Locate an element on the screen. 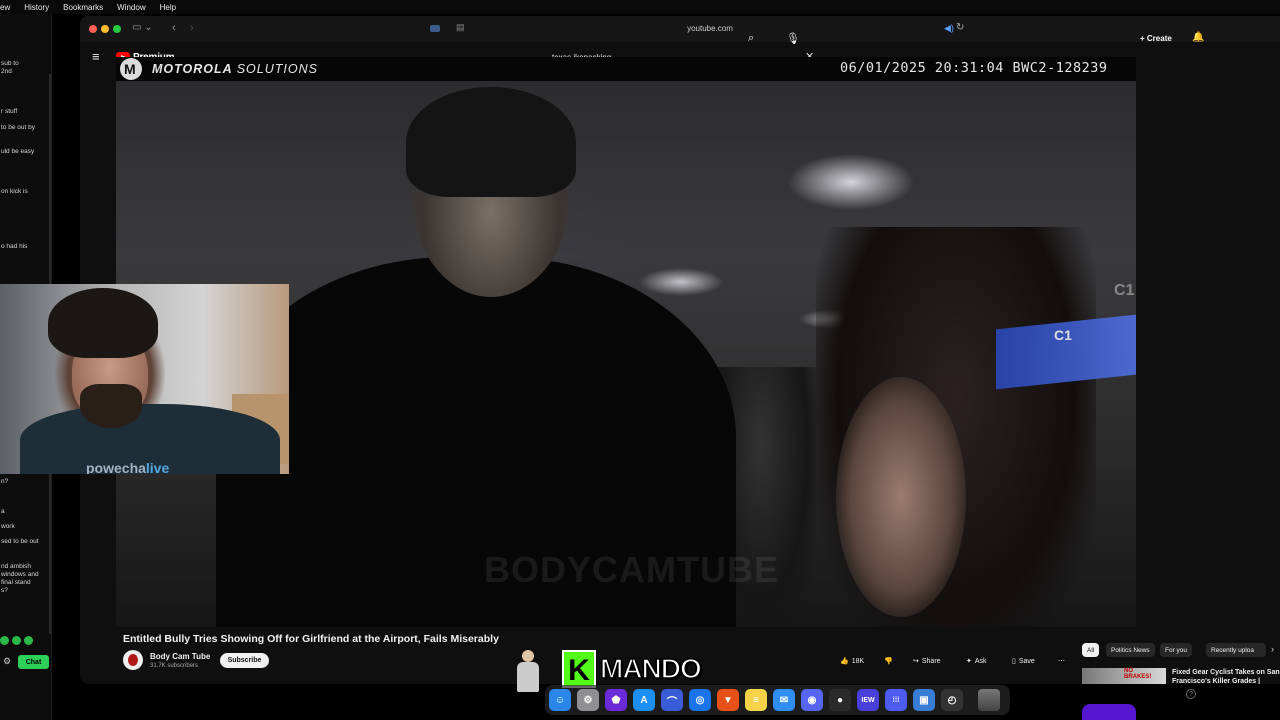 The image size is (1280, 720). menu-item-help: Help is located at coordinates (168, 7).